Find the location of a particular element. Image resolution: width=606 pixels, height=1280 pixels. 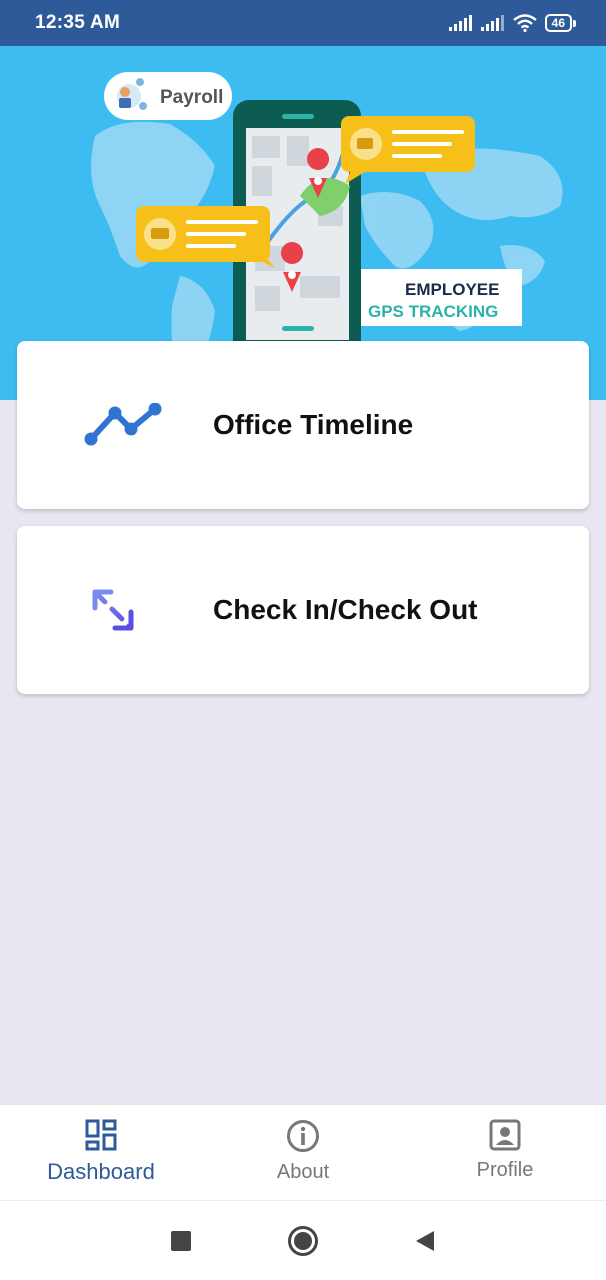

check-in-out-label: Check In/Check Out is located at coordinates (345, 609).